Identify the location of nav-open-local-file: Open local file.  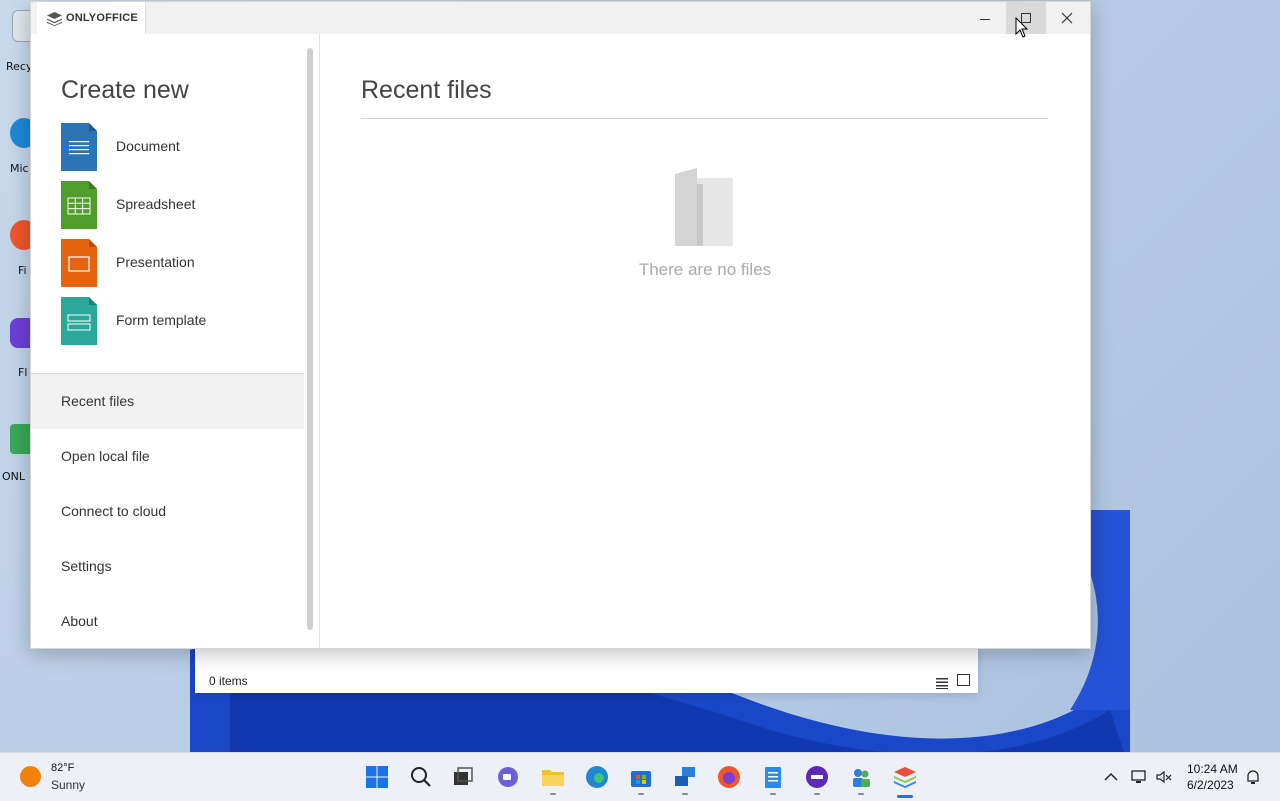
(167, 456).